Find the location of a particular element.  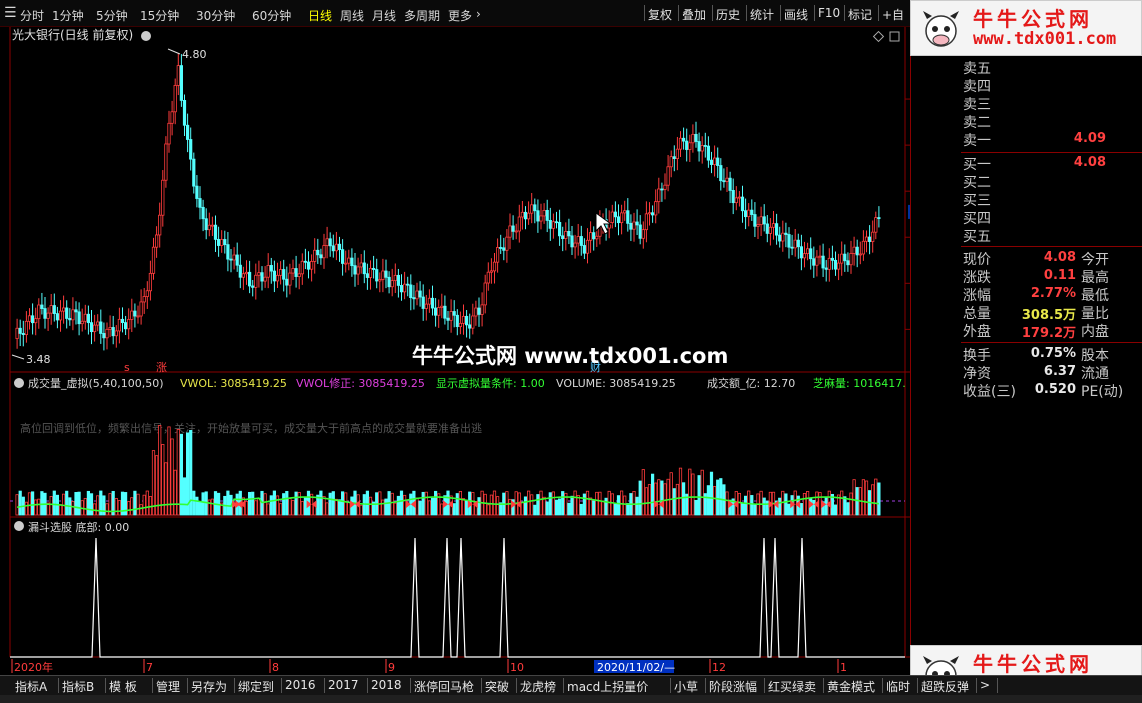

stock-title-dropdown-icon is located at coordinates (146, 36).